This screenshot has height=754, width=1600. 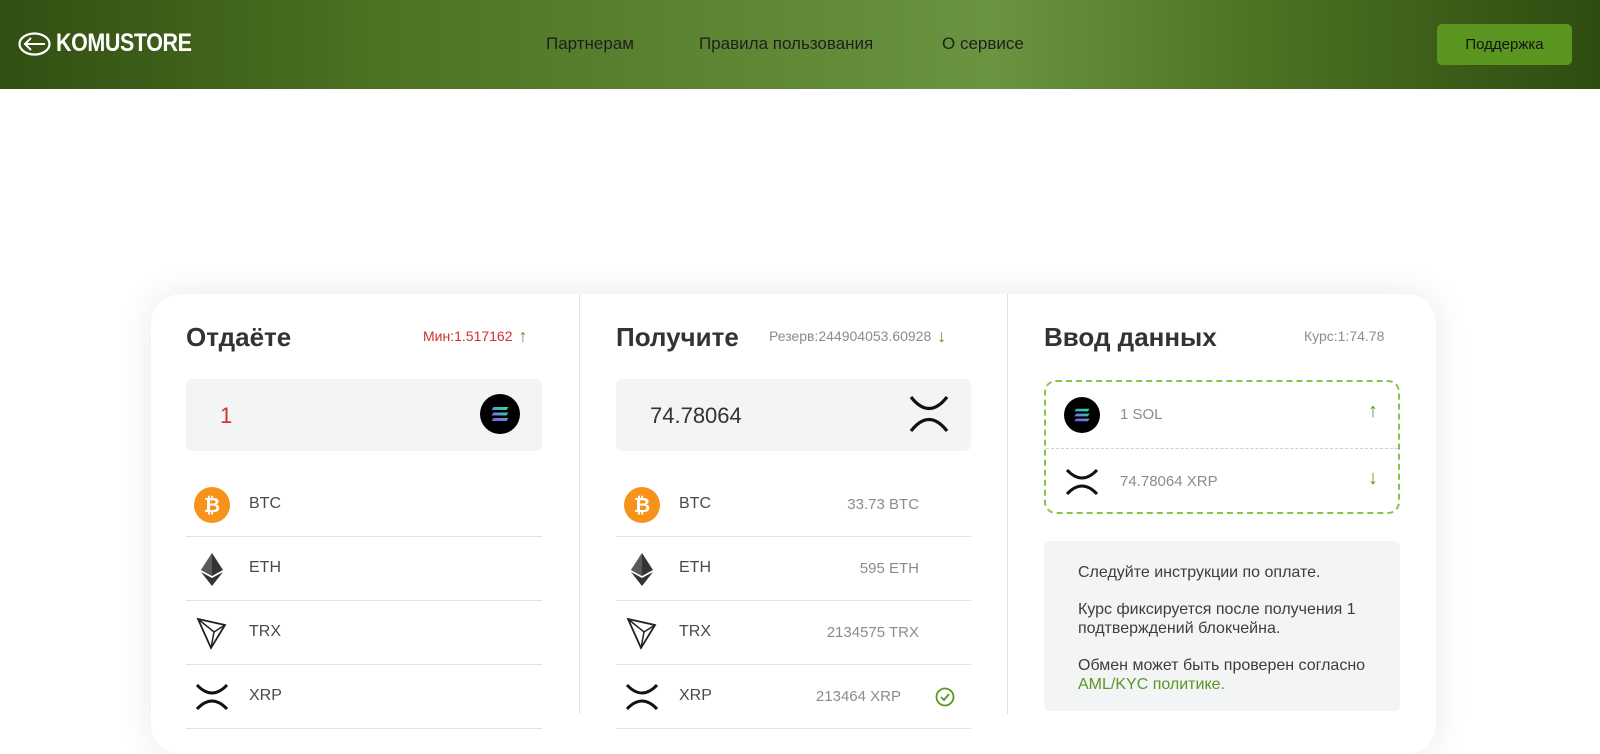 What do you see at coordinates (590, 44) in the screenshot?
I see `nav-partners: Партнерам` at bounding box center [590, 44].